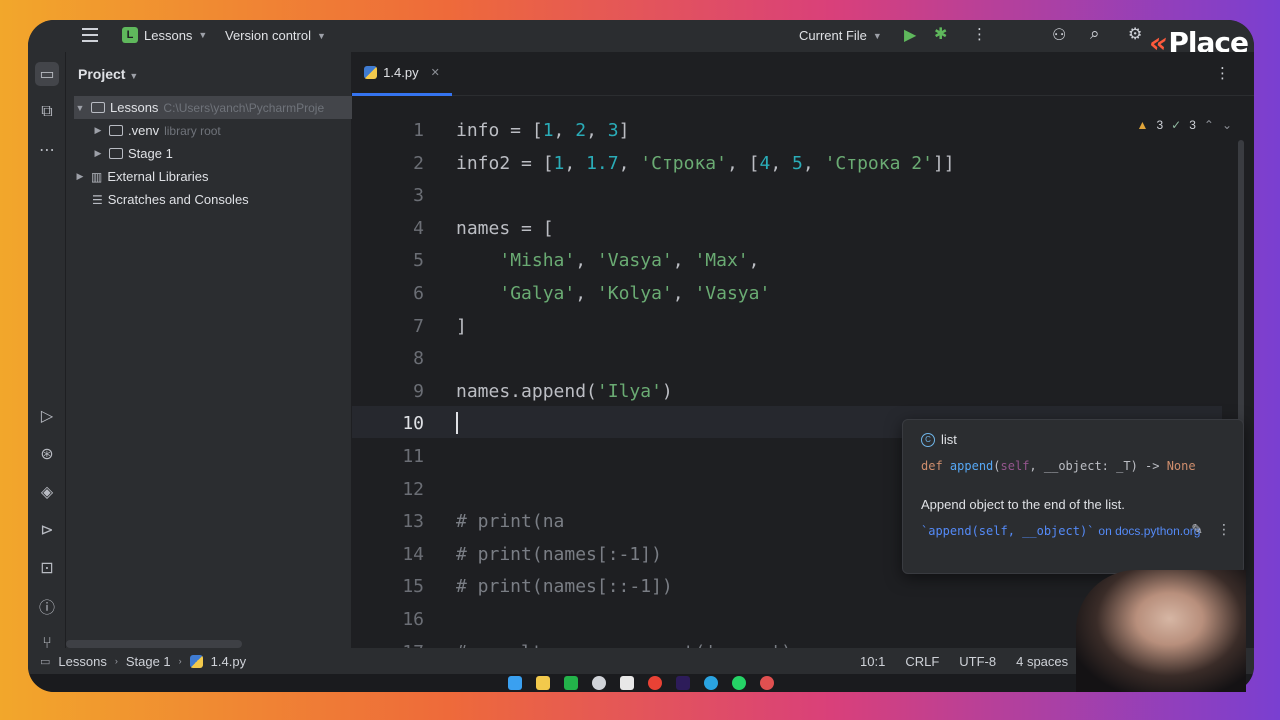 The height and width of the screenshot is (720, 1280). I want to click on structure-icon: ⧉, so click(47, 112).